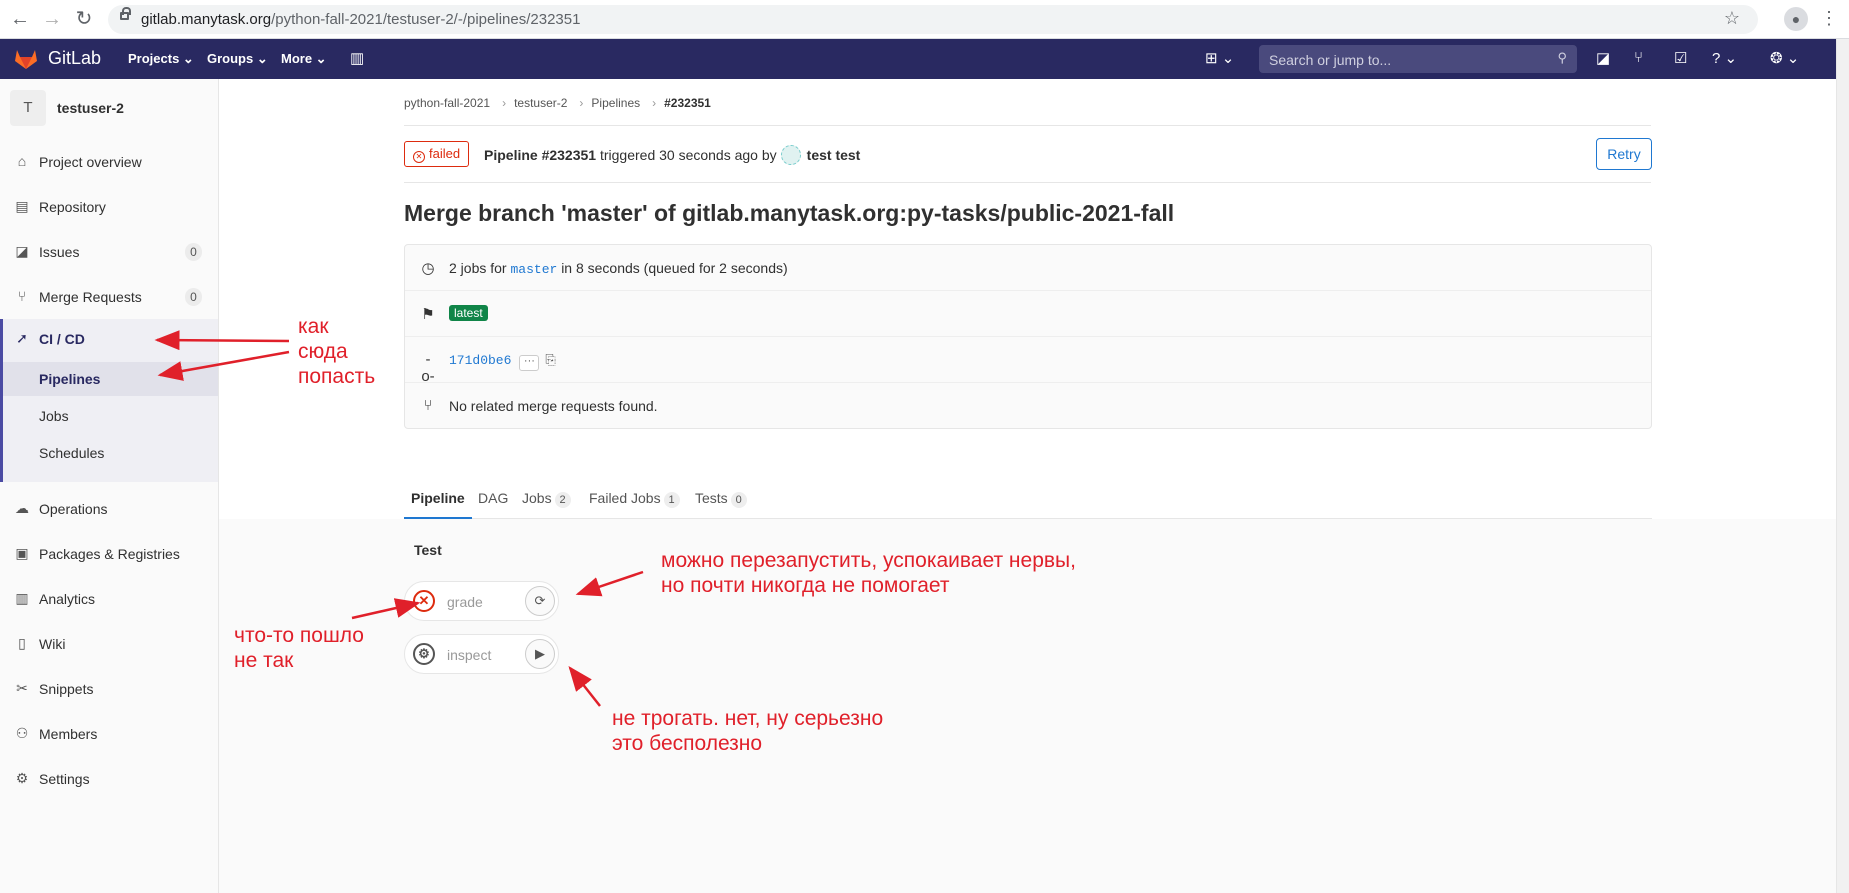 The image size is (1849, 893). Describe the element at coordinates (323, 351) in the screenshot. I see `annotation-line: сюда` at that location.